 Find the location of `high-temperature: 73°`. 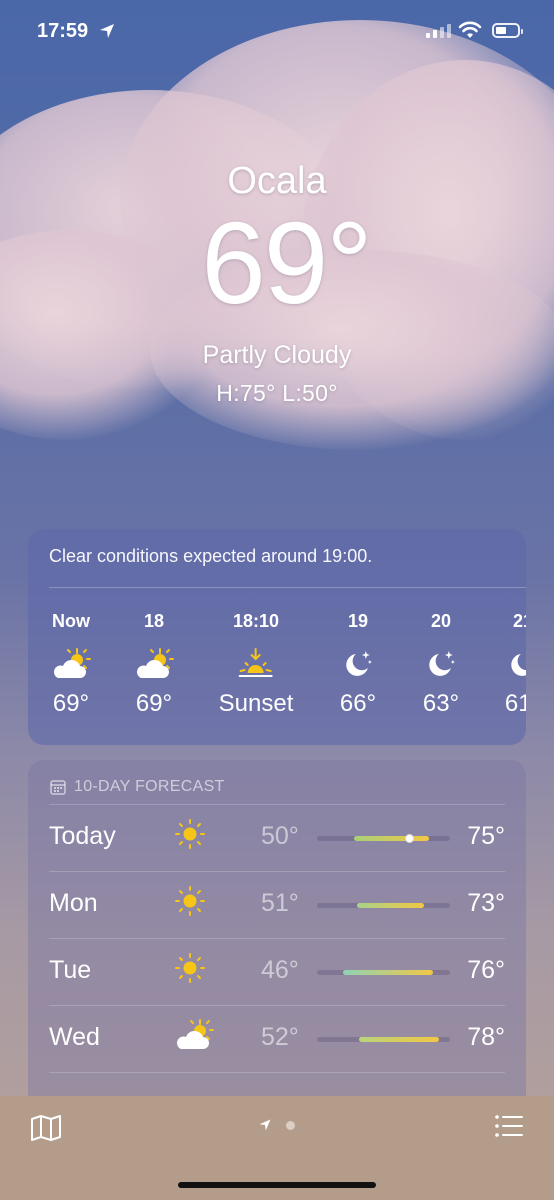

high-temperature: 73° is located at coordinates (486, 903).